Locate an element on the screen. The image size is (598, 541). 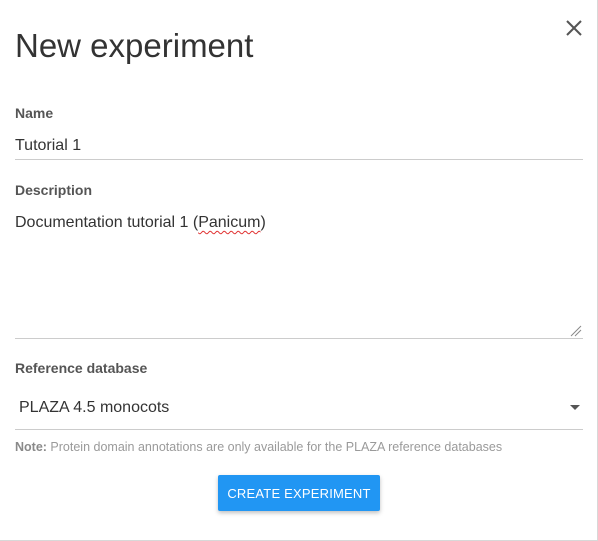
resize-handle-icon is located at coordinates (576, 331).